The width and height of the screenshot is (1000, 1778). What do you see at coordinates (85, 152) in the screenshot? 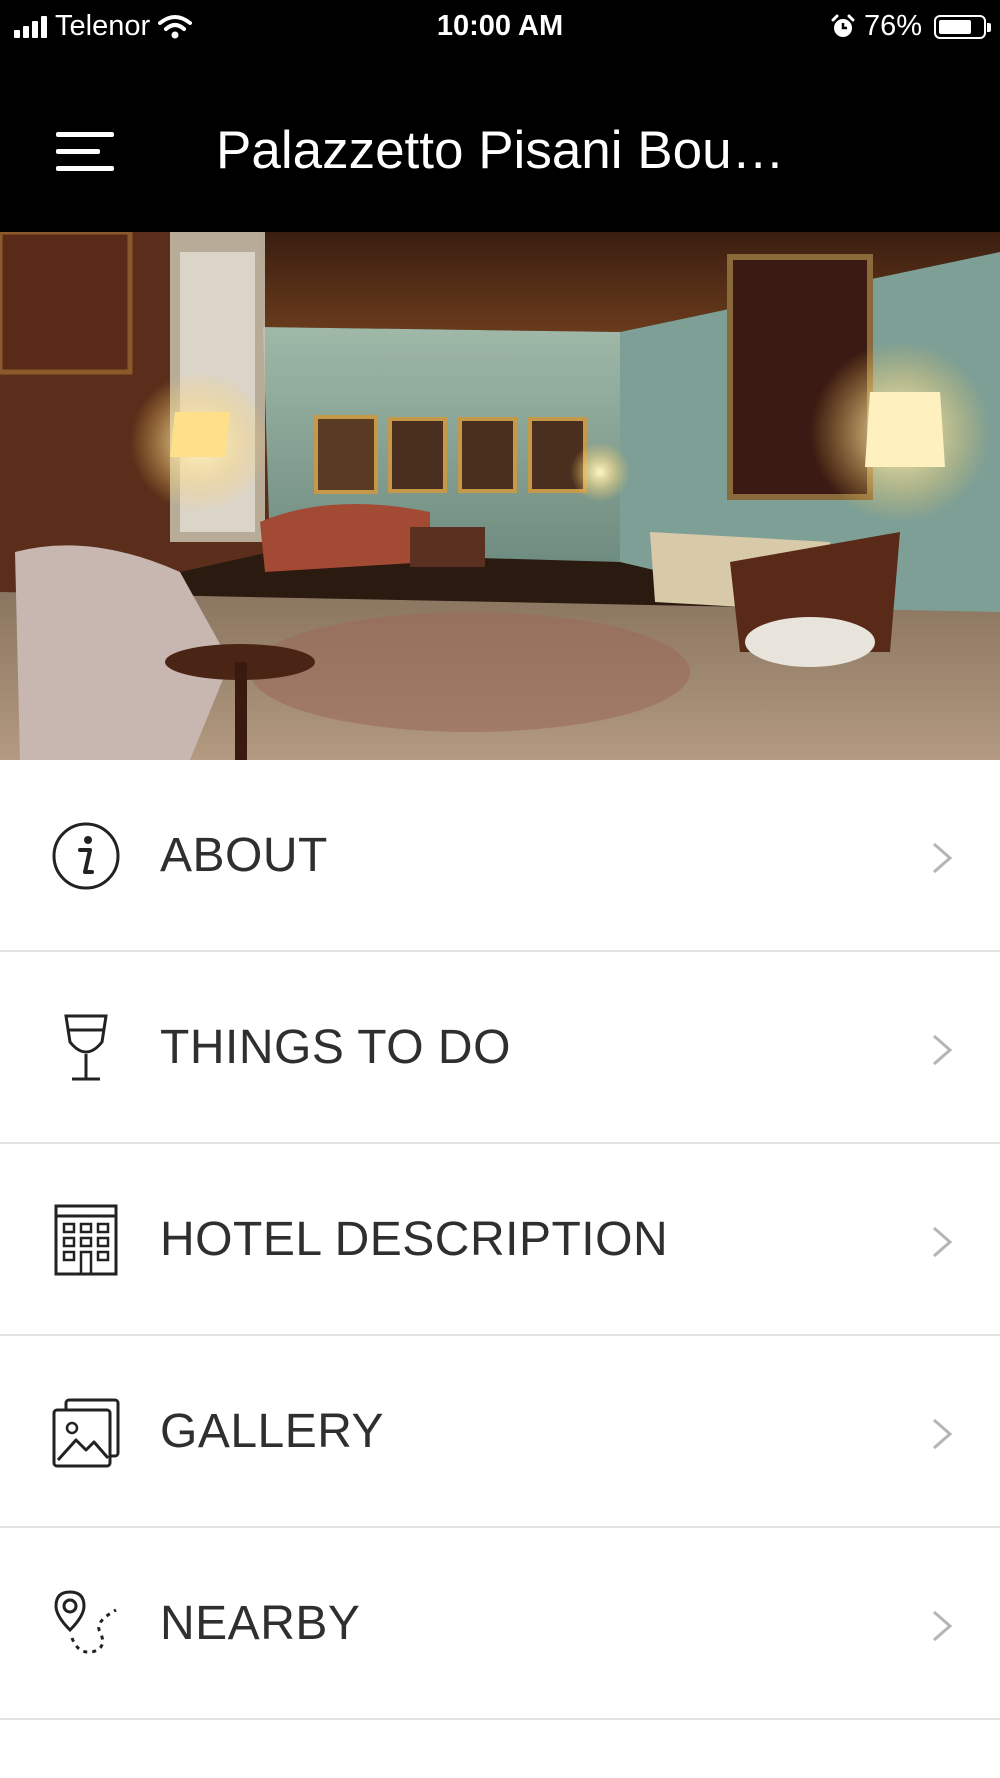
I see `hamburger-menu-button` at bounding box center [85, 152].